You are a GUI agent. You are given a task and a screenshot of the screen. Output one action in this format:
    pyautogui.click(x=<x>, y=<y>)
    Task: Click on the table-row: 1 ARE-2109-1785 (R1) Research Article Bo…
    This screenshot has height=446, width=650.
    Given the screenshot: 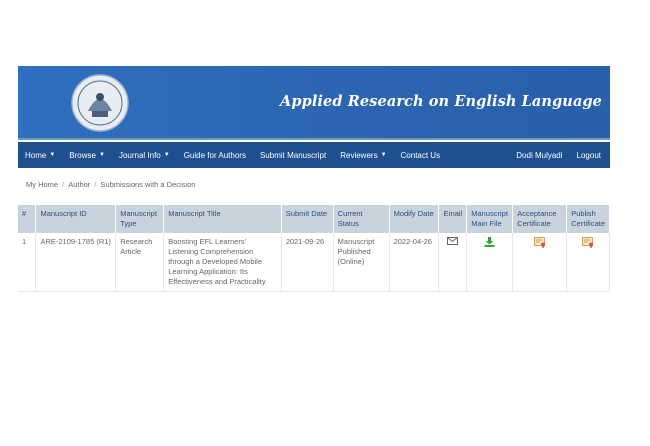 What is the action you would take?
    pyautogui.click(x=314, y=262)
    